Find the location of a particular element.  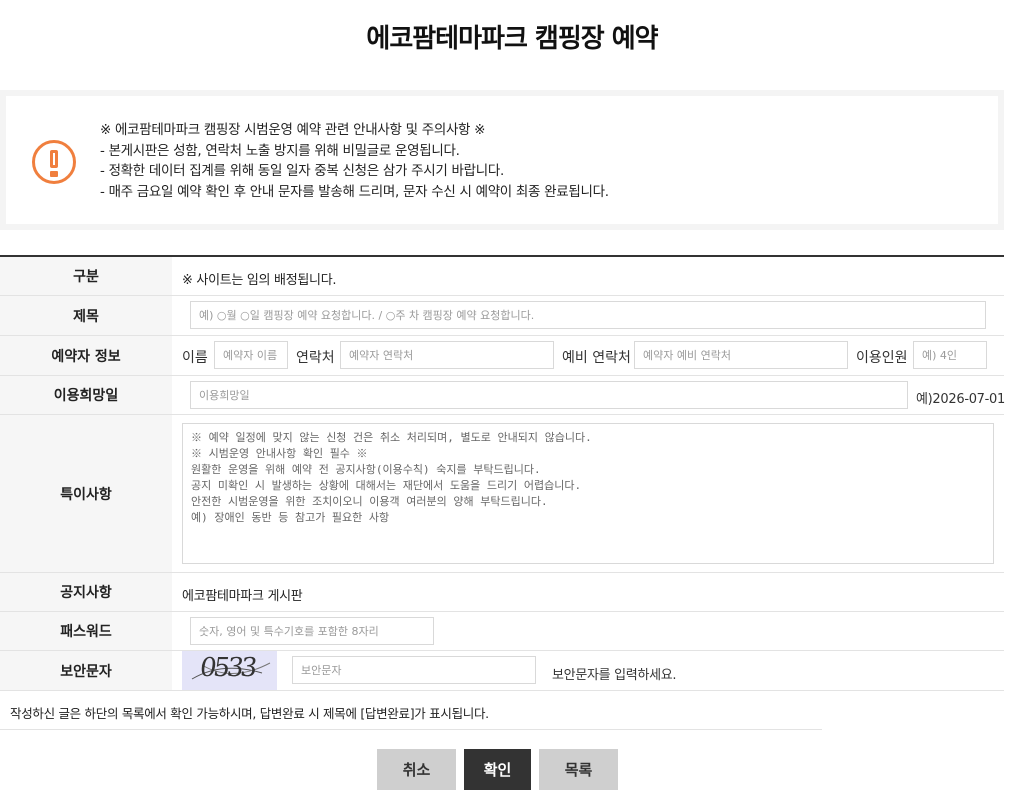

row-reserver: 예약자 정보 이름 연락처 예비 연락처 이용인원 is located at coordinates (502, 356).